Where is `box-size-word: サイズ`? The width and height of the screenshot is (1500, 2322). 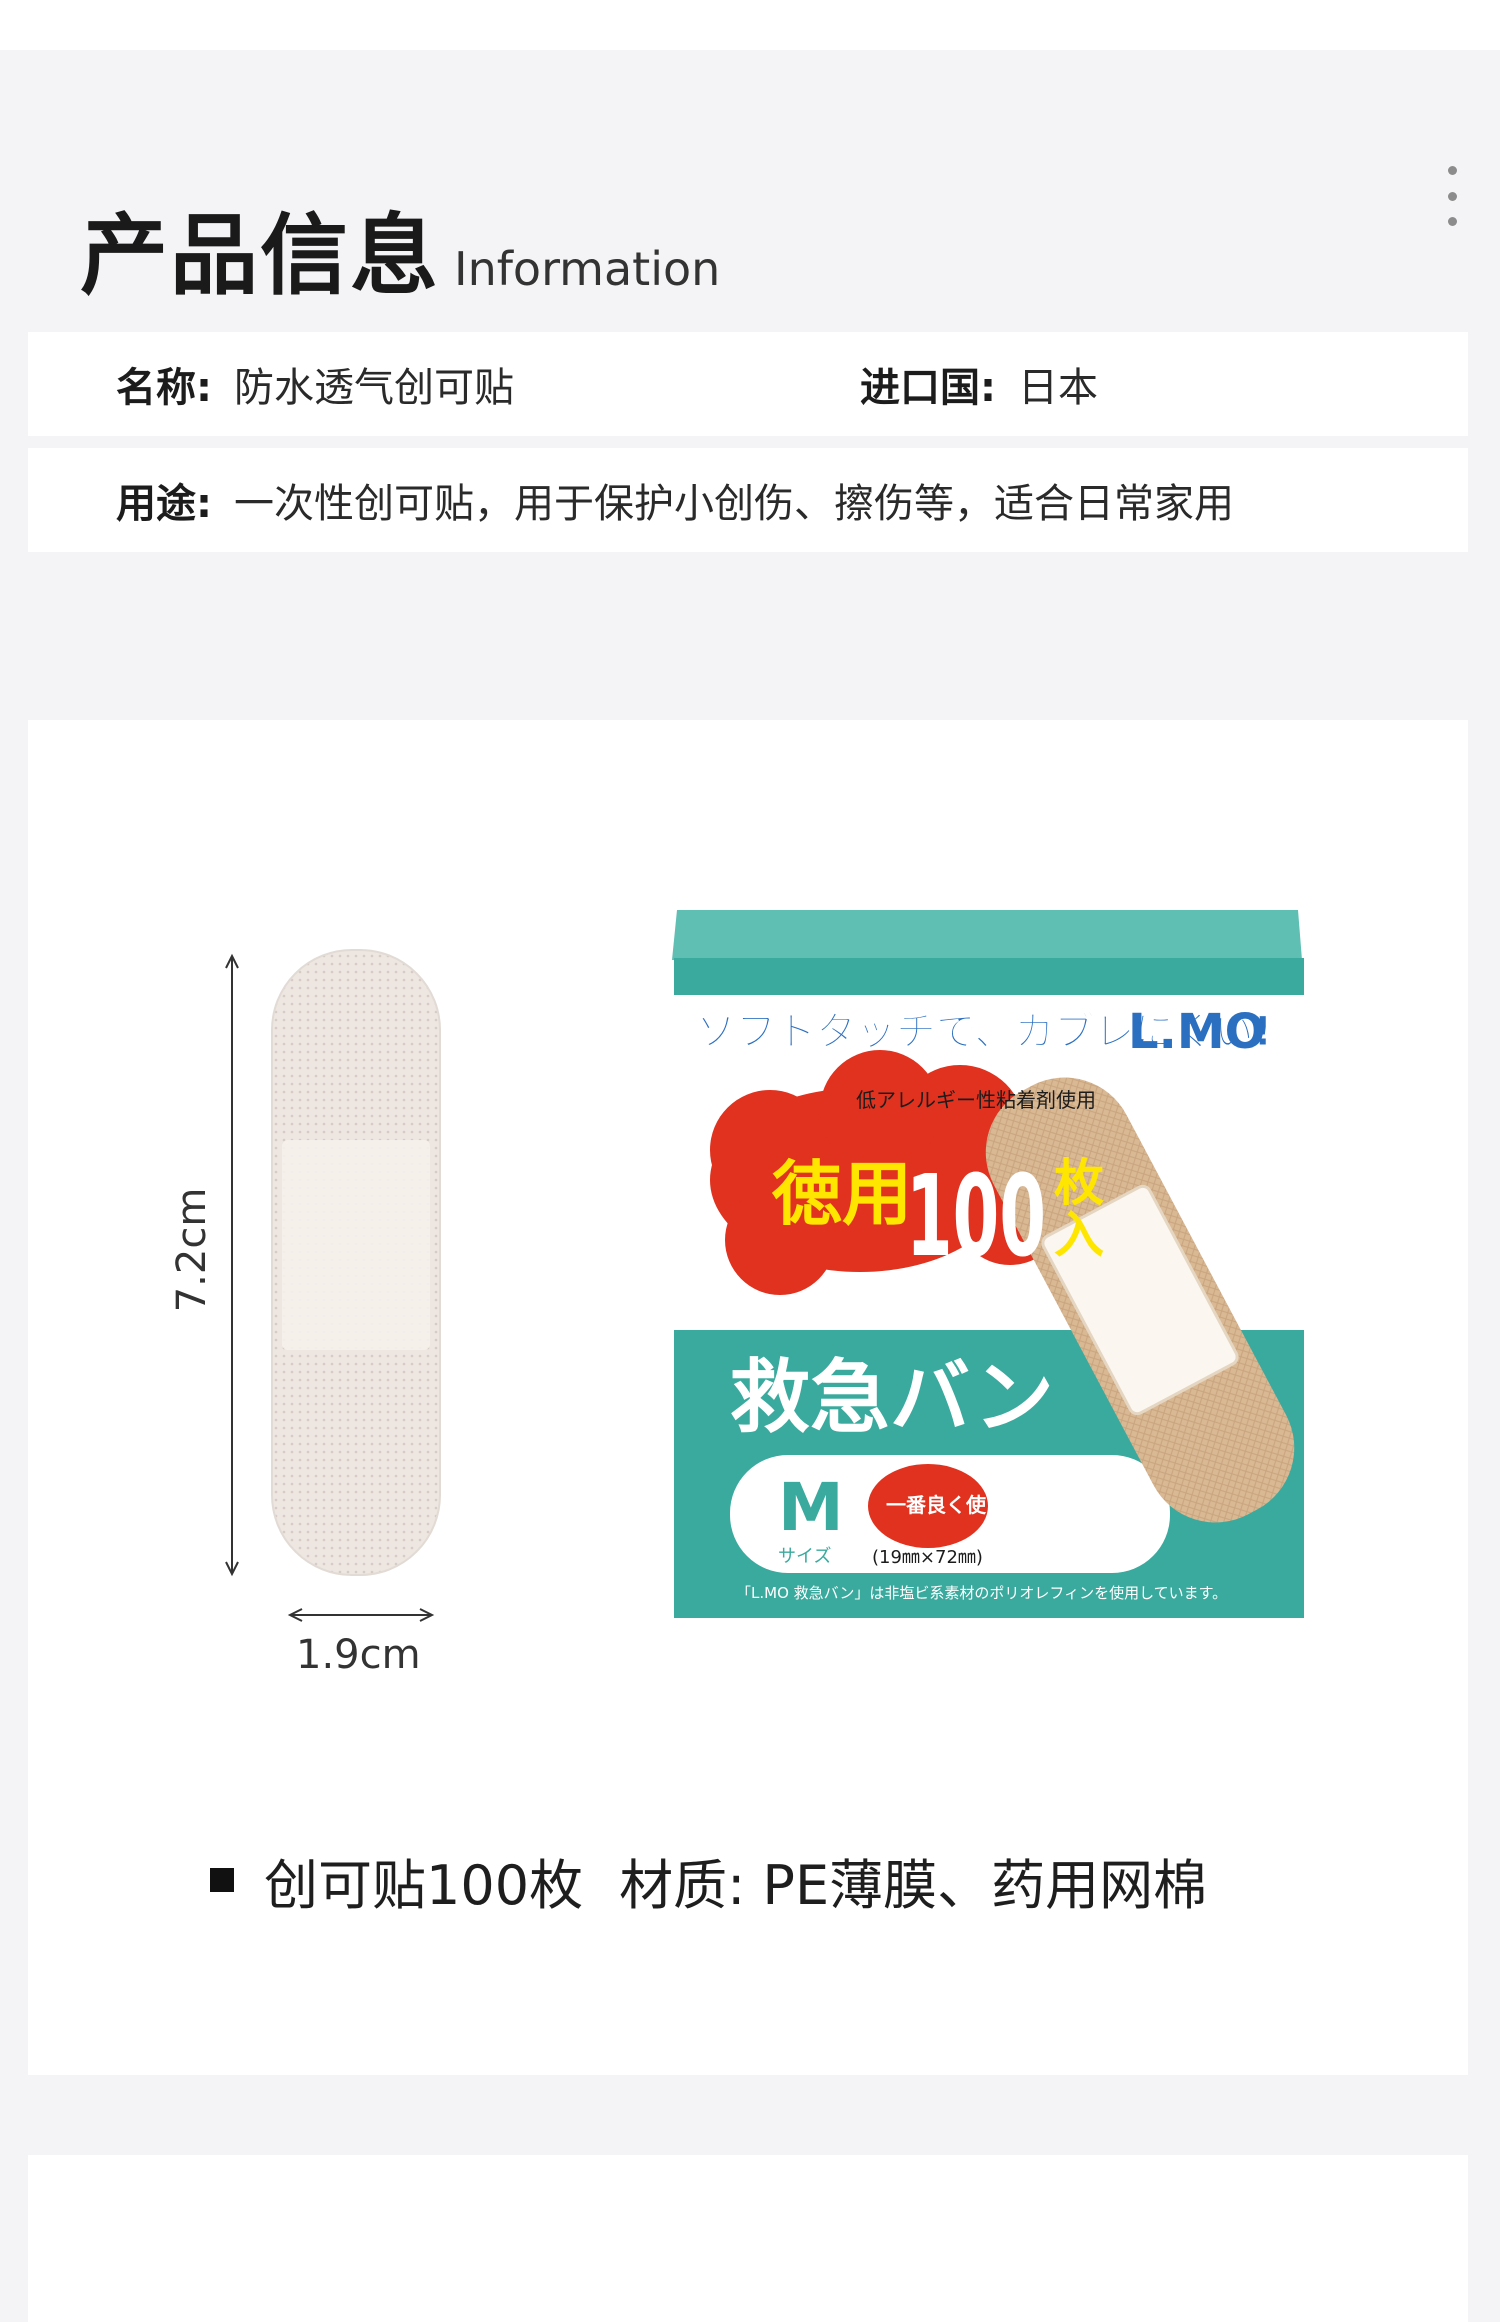
box-size-word: サイズ is located at coordinates (804, 1556).